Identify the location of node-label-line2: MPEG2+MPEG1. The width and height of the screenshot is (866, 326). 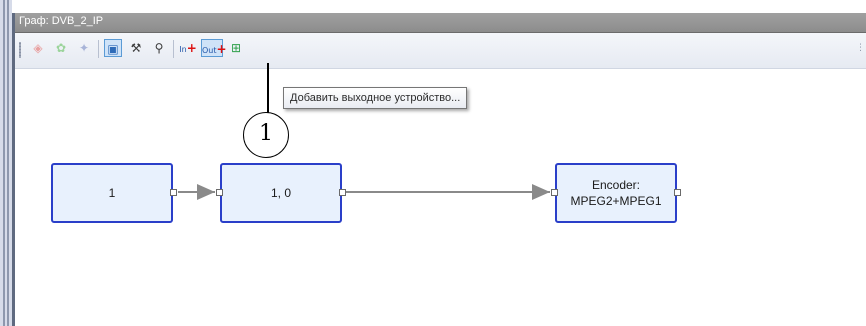
(616, 201).